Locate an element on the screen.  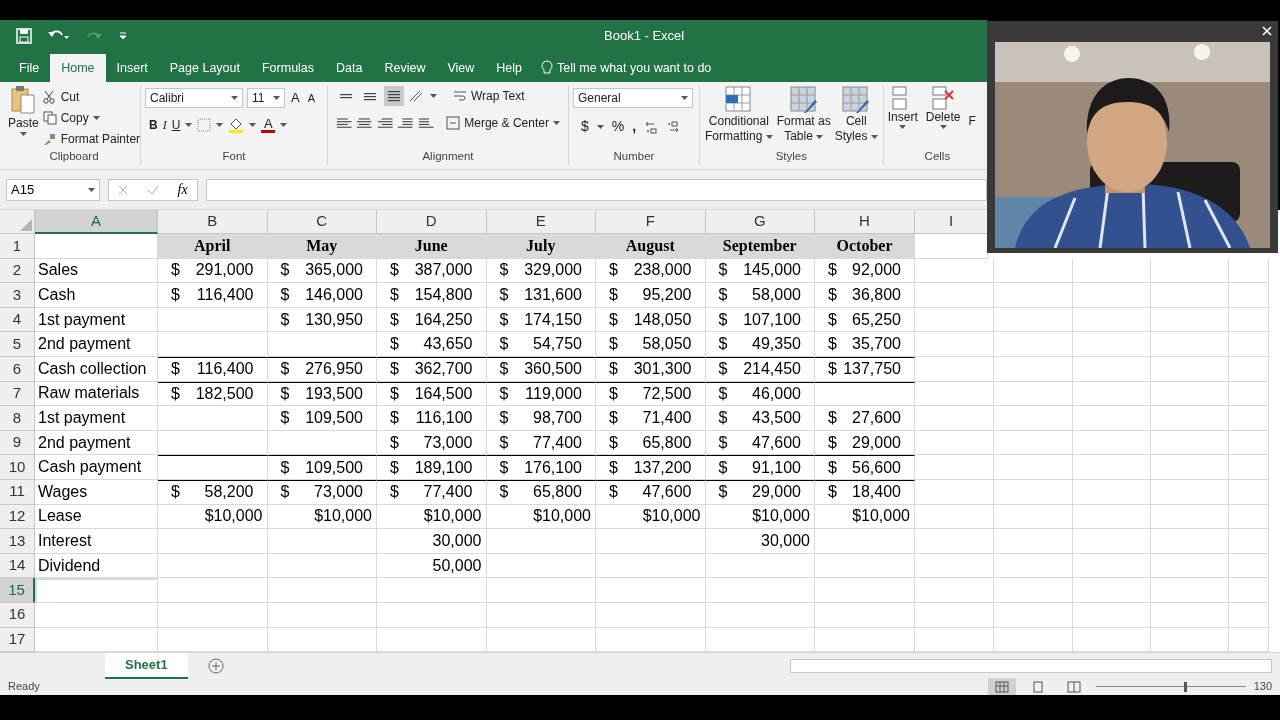
row-header: 6 is located at coordinates (17, 369).